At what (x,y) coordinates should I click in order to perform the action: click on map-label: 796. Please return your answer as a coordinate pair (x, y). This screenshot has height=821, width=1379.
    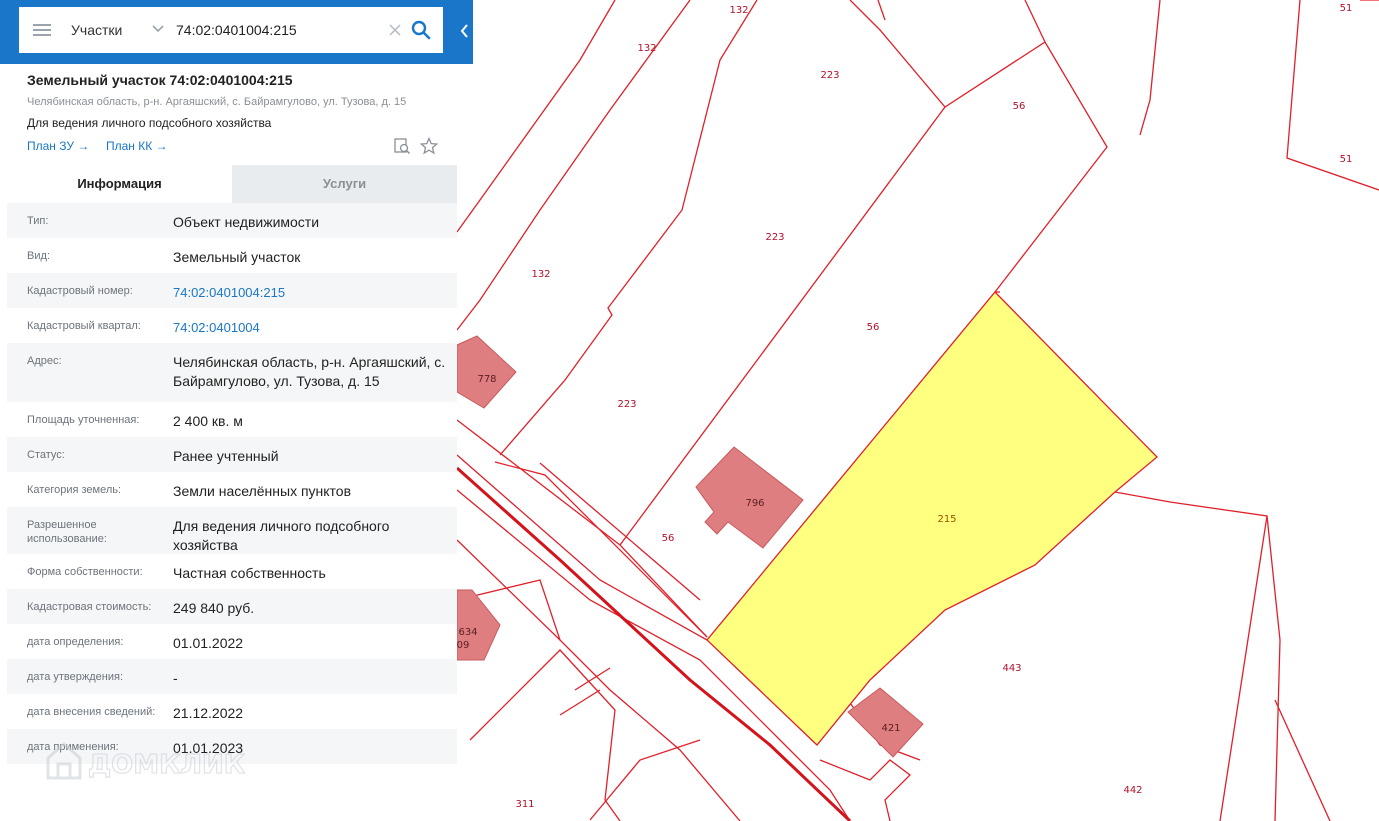
    Looking at the image, I should click on (754, 503).